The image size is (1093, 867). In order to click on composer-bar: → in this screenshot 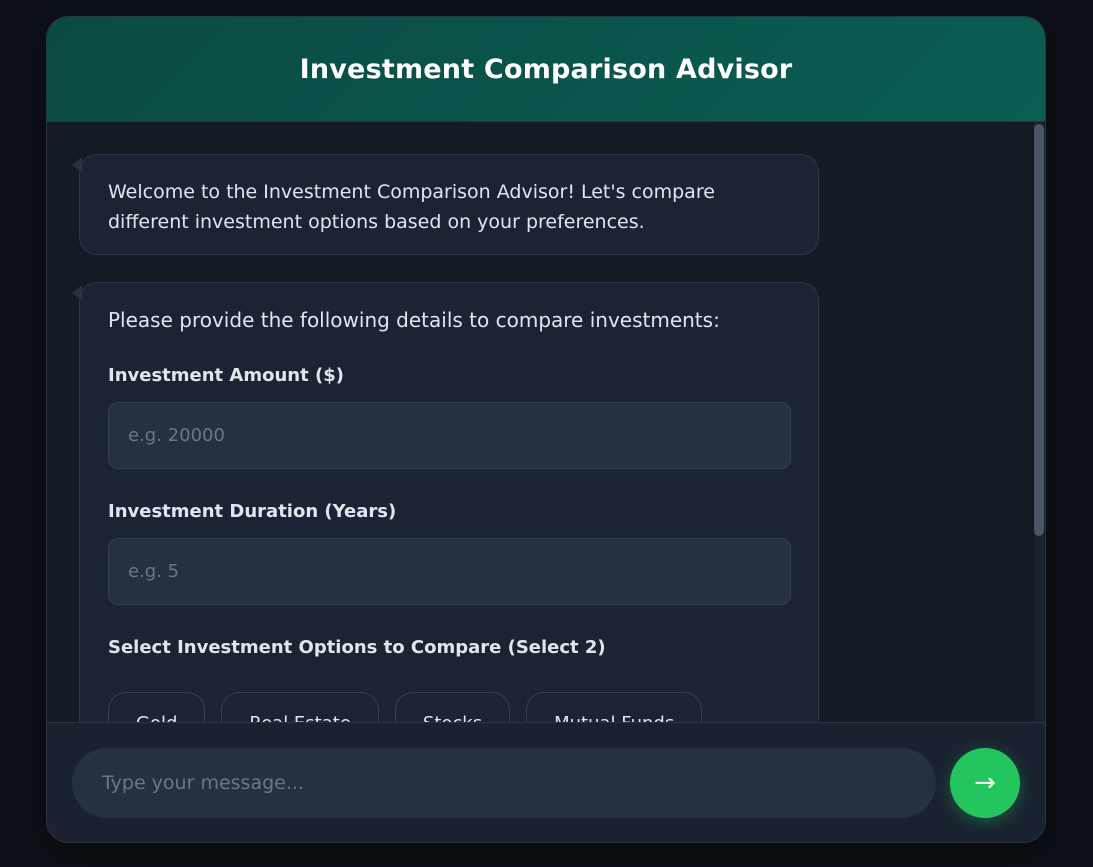, I will do `click(546, 782)`.